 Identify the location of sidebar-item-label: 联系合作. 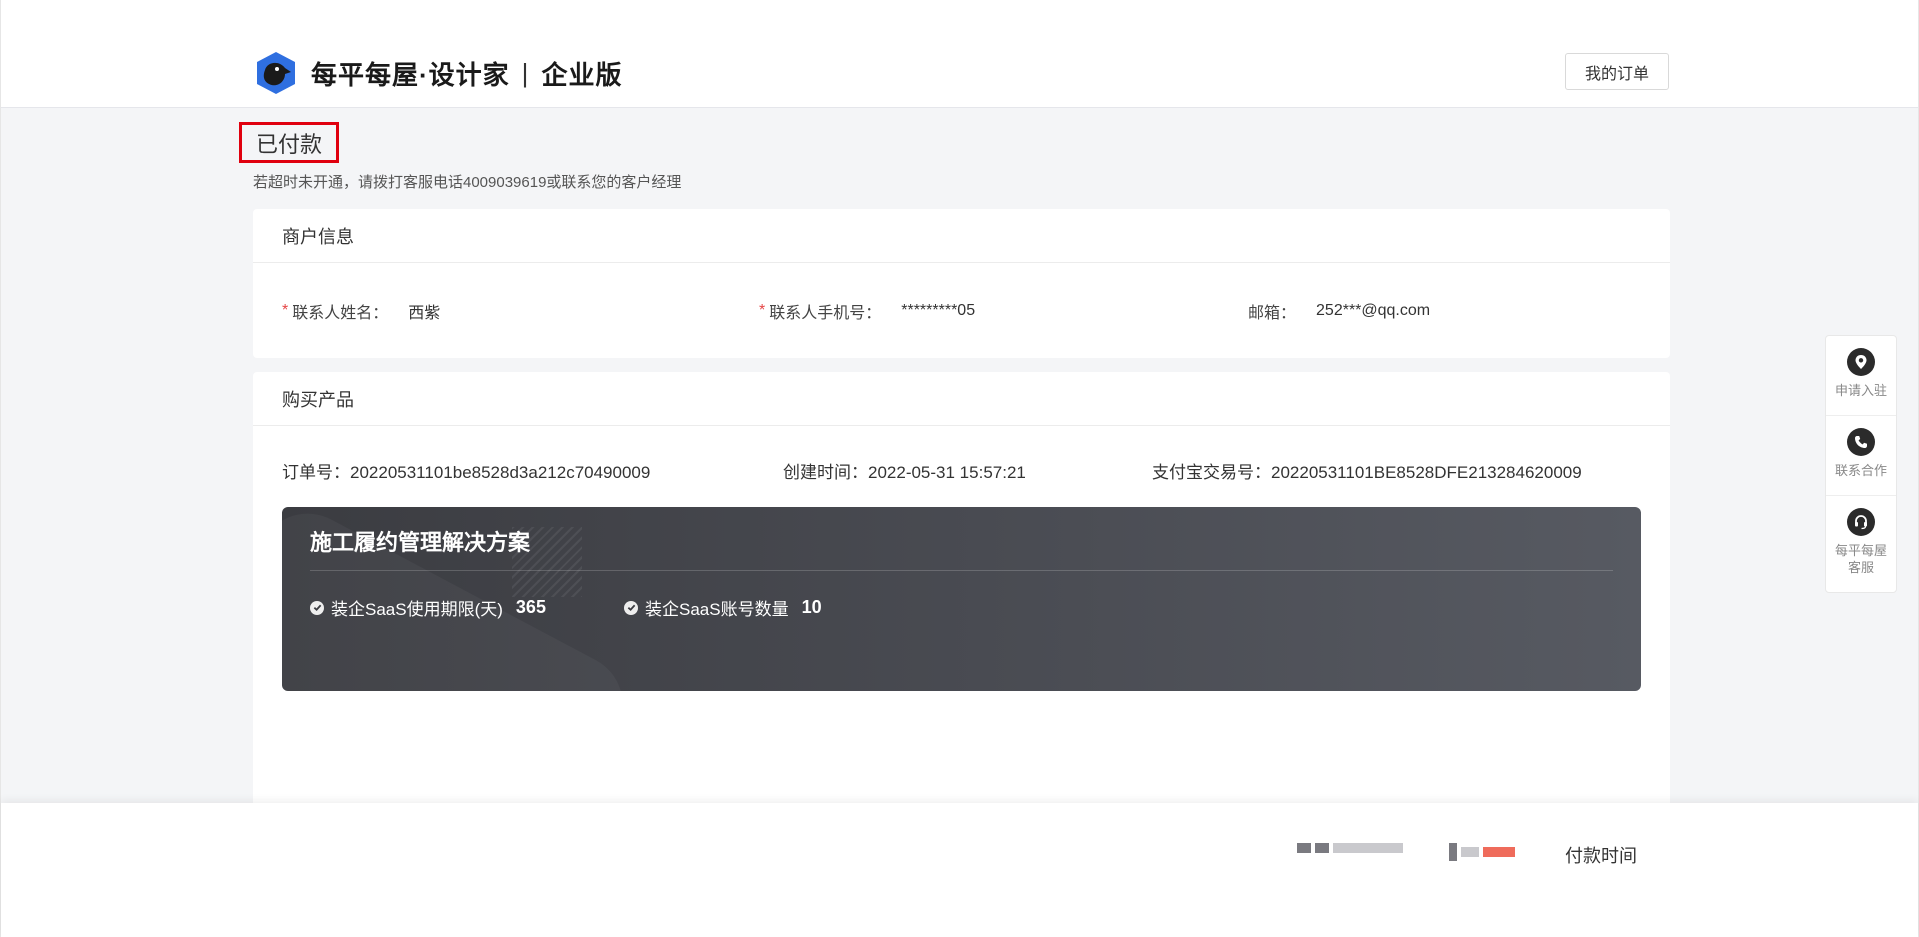
(1860, 470).